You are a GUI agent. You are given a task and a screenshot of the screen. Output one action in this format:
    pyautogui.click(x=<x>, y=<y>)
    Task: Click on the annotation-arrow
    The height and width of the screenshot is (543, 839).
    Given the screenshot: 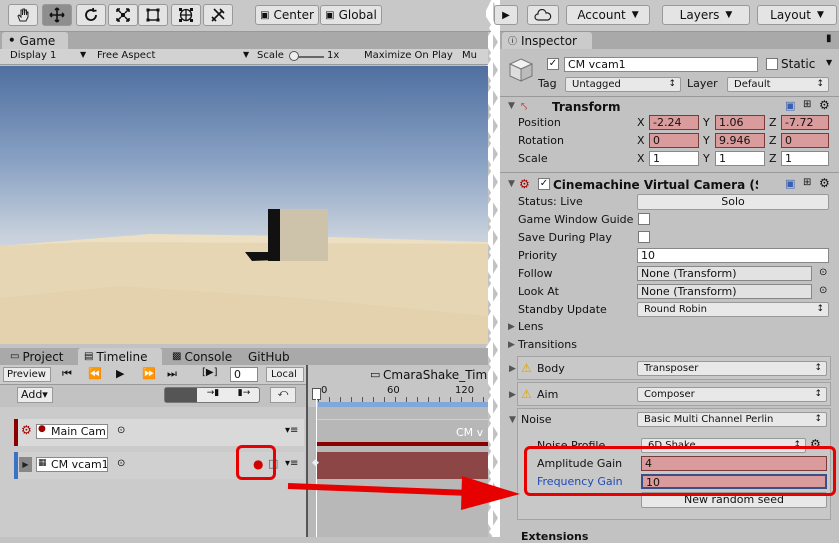 What is the action you would take?
    pyautogui.click(x=403, y=493)
    